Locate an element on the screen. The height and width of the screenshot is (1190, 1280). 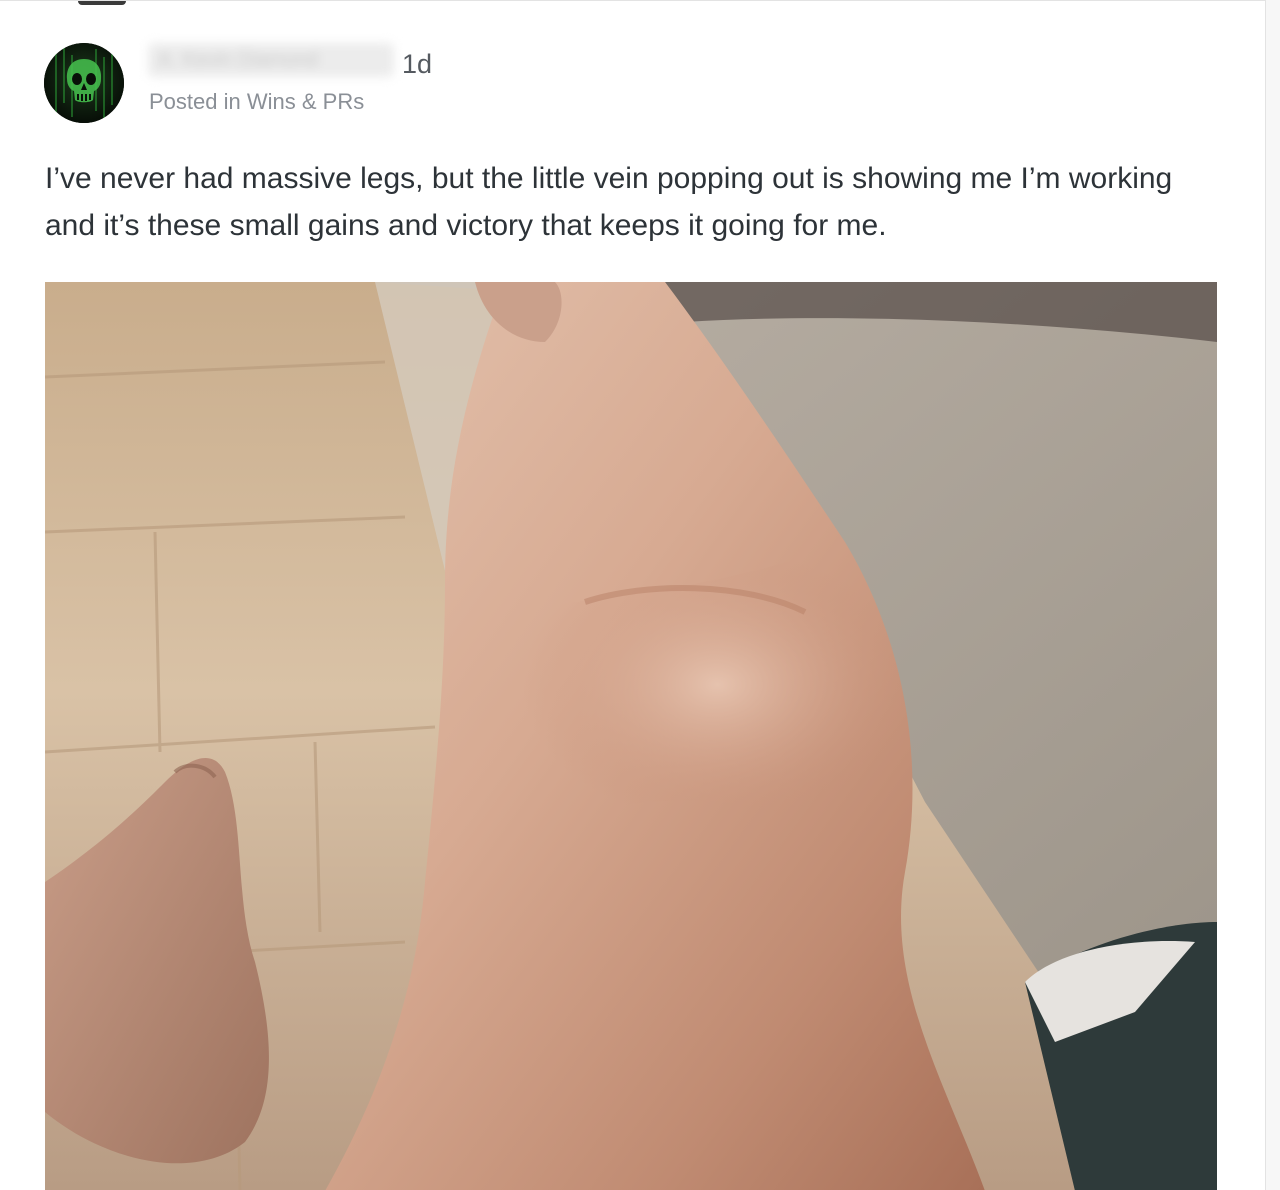
author-name: A. Kevin Diamond is located at coordinates (271, 60).